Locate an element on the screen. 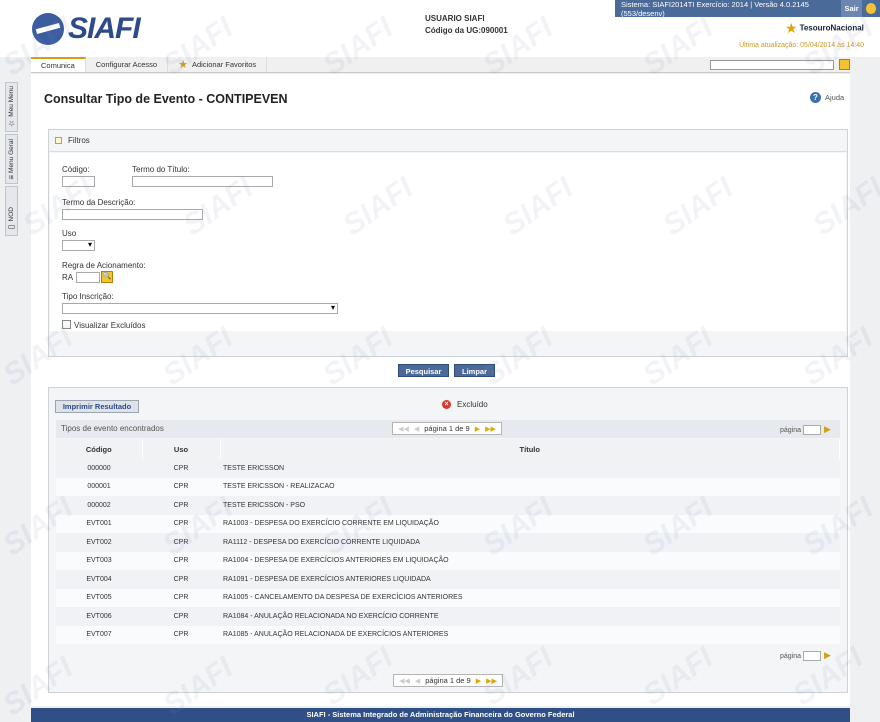 This screenshot has width=880, height=722. siafi-logo-mark is located at coordinates (48, 29).